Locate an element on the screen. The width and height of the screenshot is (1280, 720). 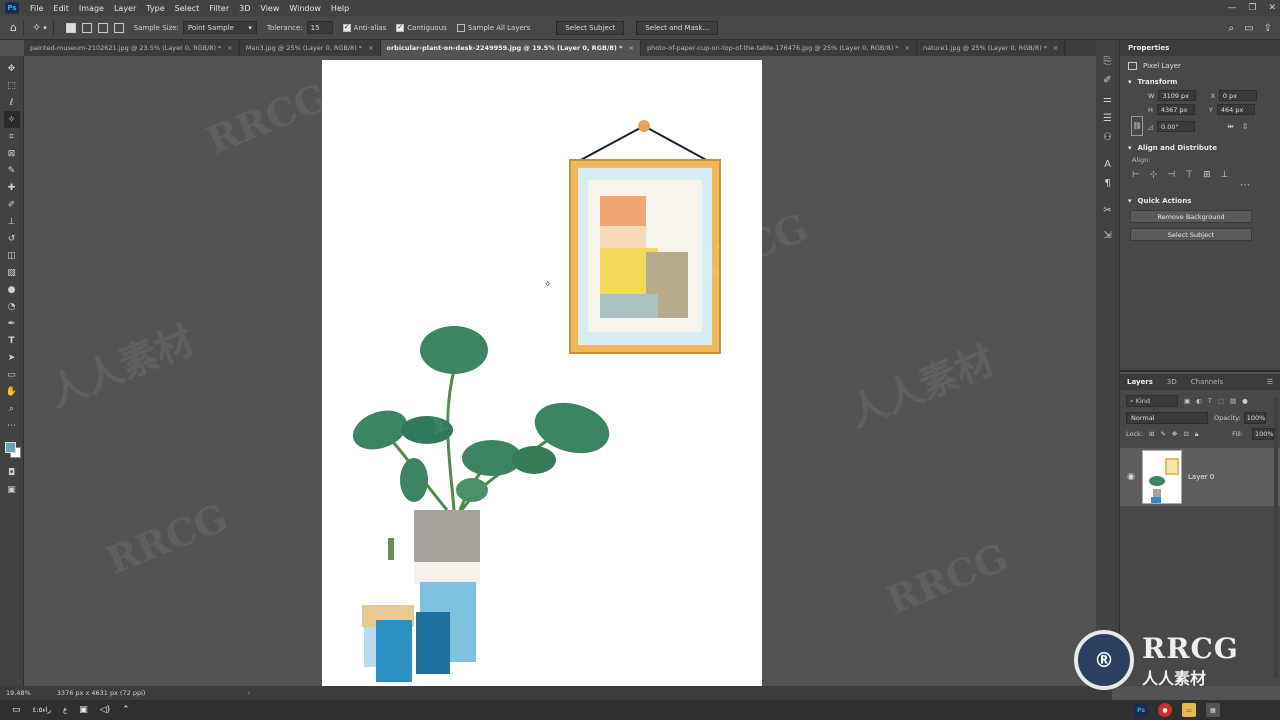
path-select-icon: ➤ is located at coordinates (12, 357).